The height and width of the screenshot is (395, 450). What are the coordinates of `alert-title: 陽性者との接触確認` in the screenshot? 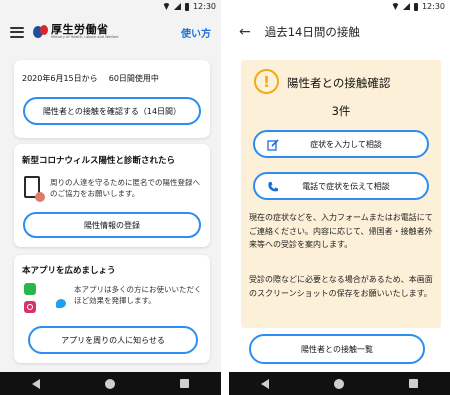 It's located at (339, 83).